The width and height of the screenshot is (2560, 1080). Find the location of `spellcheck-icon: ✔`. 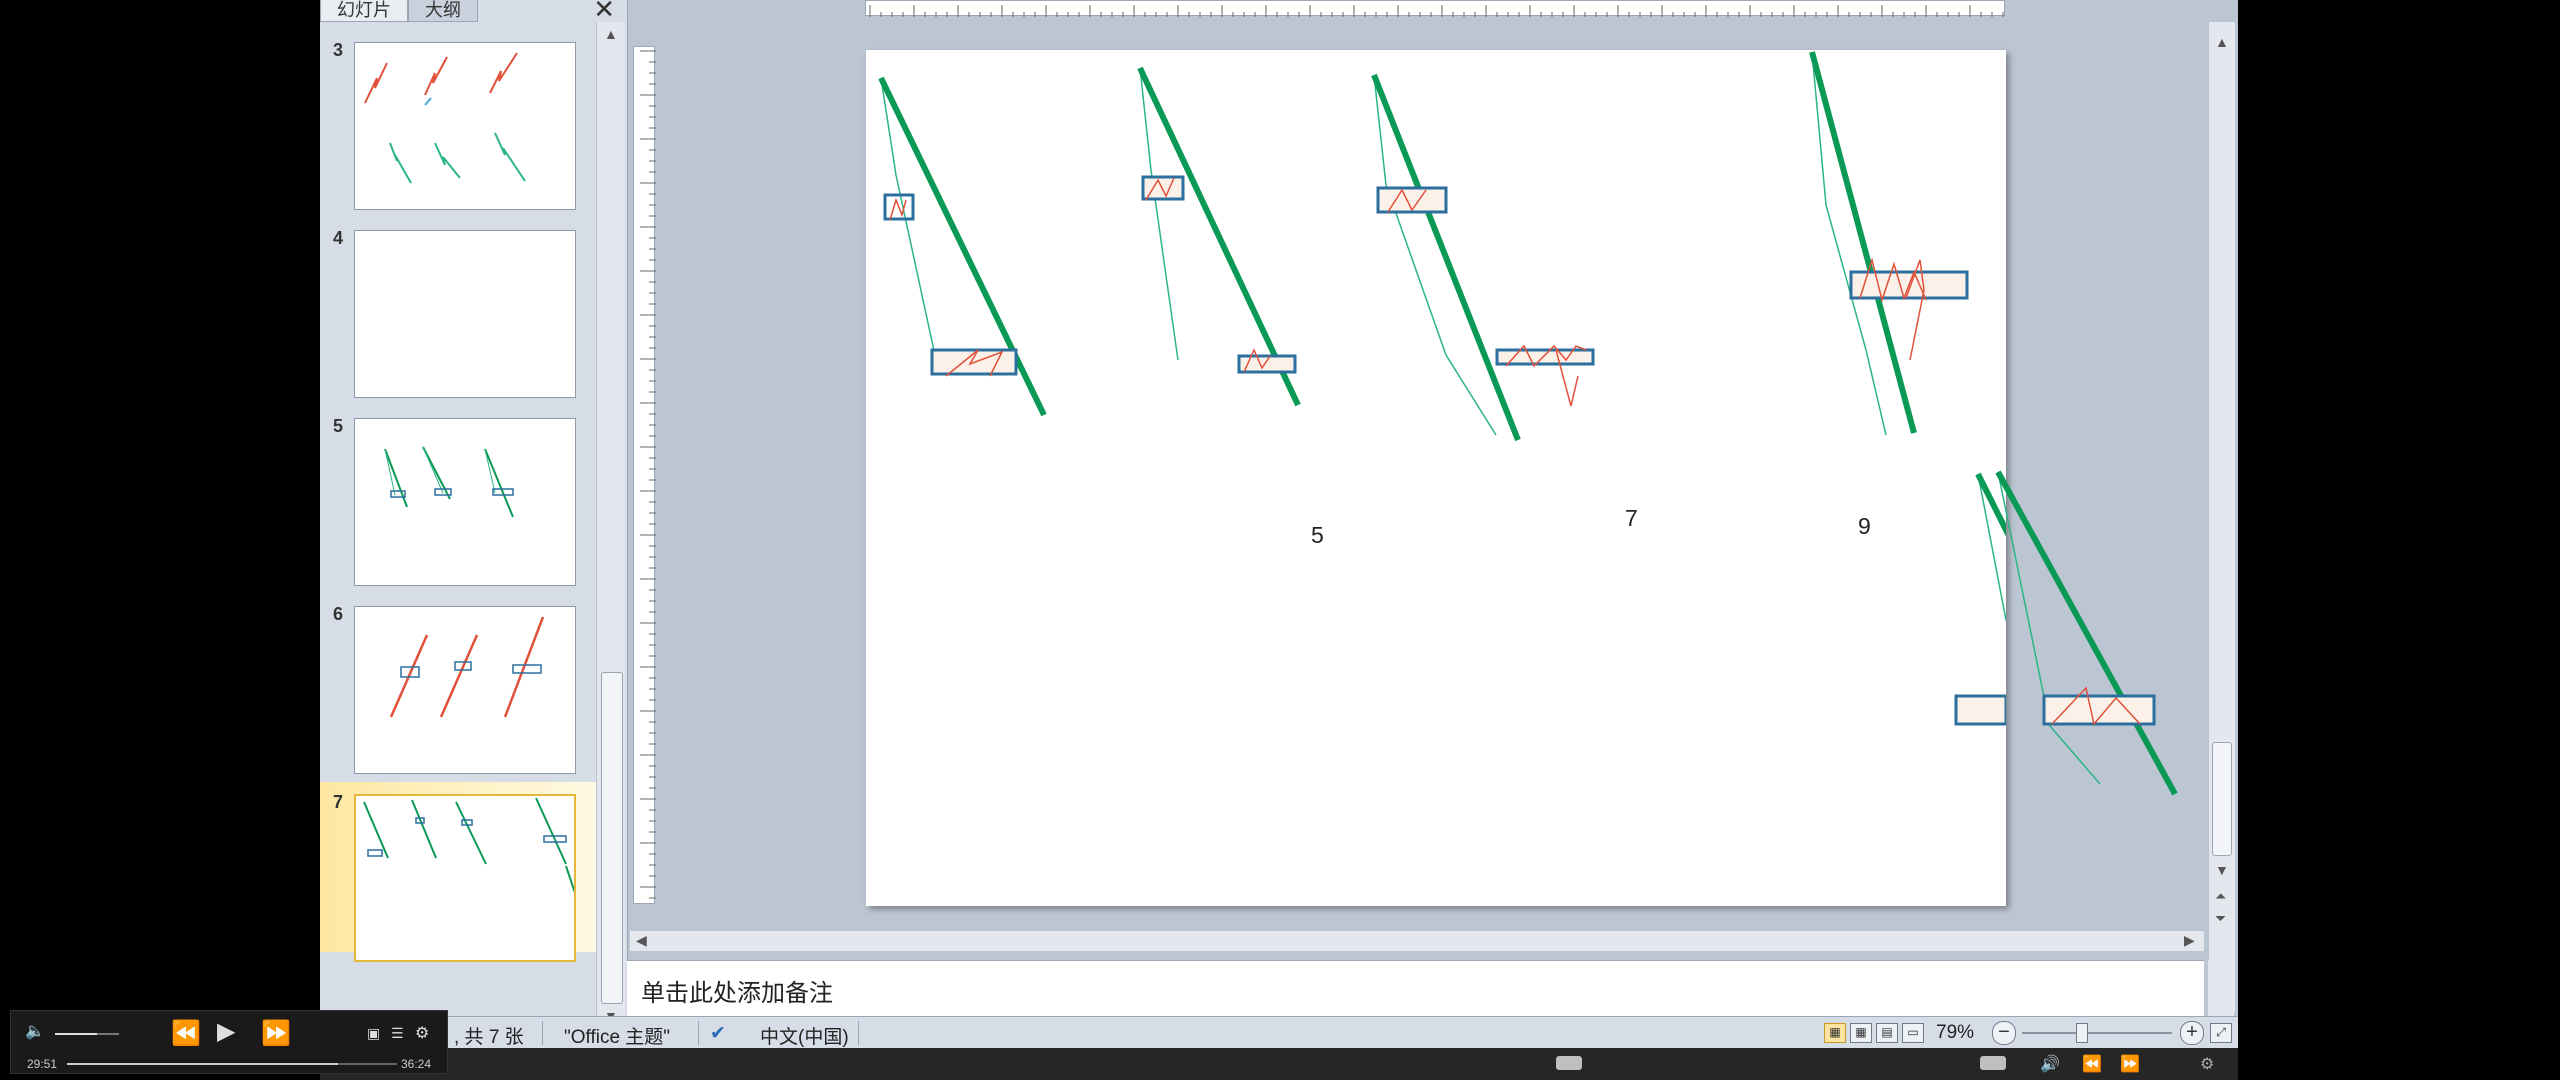

spellcheck-icon: ✔ is located at coordinates (718, 1033).